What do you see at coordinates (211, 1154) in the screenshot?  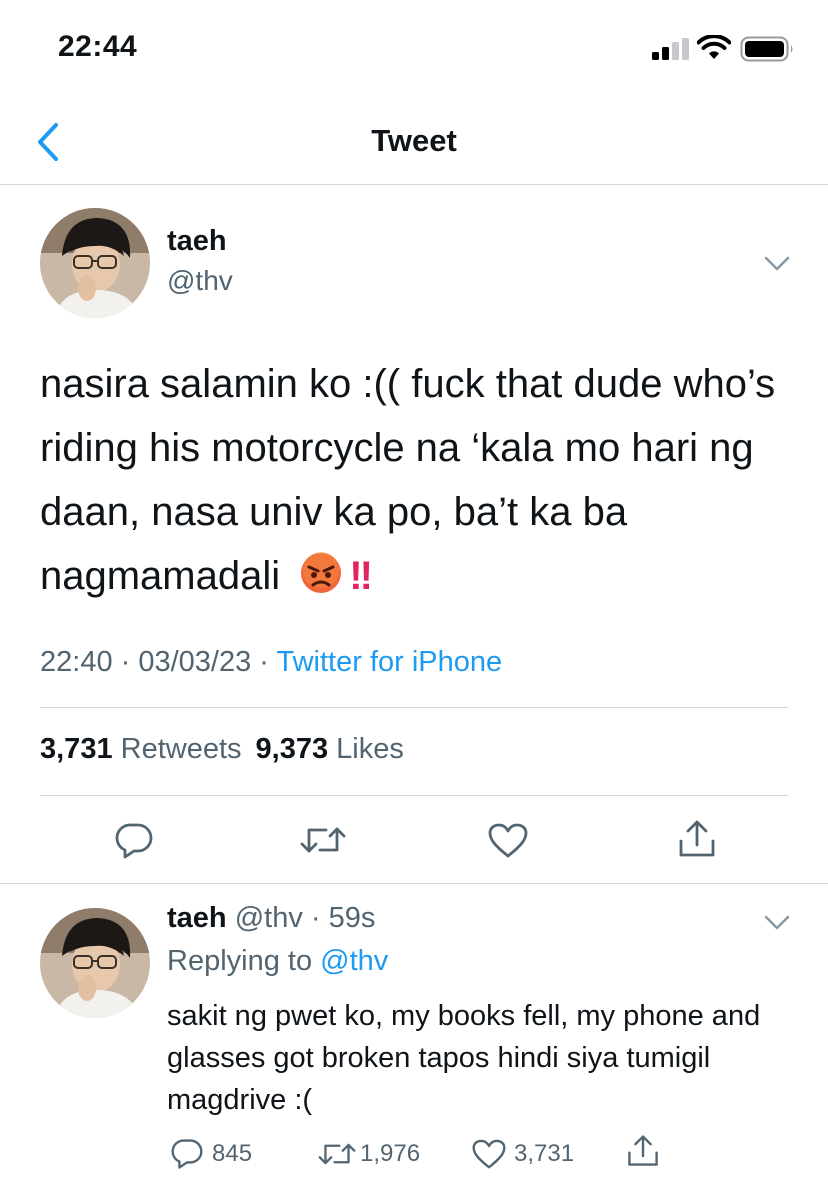 I see `reply-action-reply: 845` at bounding box center [211, 1154].